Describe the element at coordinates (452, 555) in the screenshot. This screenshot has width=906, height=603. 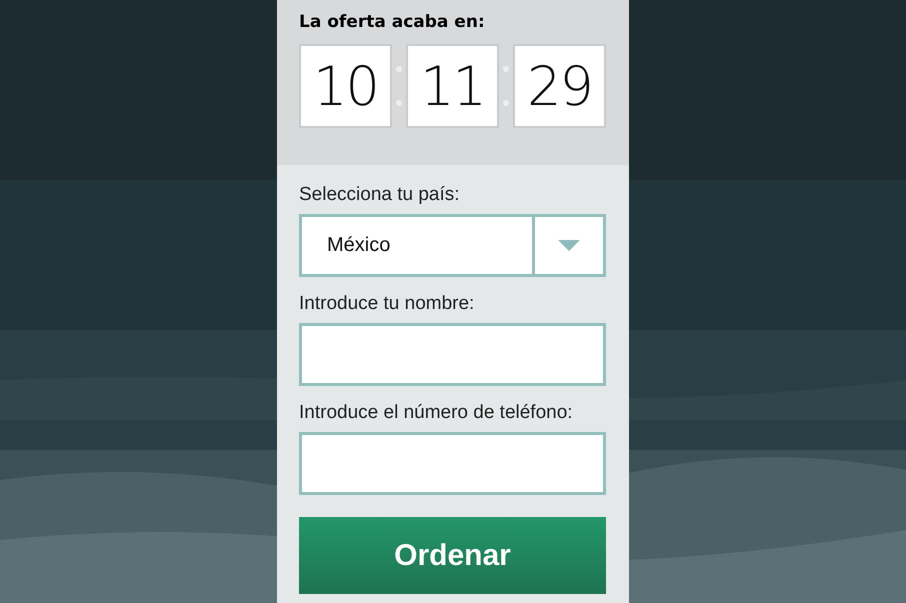
I see `order-button: Ordenar` at that location.